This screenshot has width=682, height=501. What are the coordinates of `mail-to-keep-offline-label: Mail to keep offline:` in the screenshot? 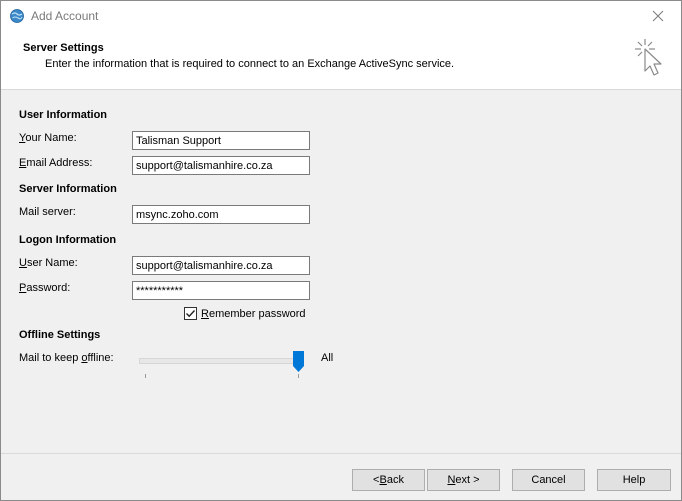 It's located at (66, 358).